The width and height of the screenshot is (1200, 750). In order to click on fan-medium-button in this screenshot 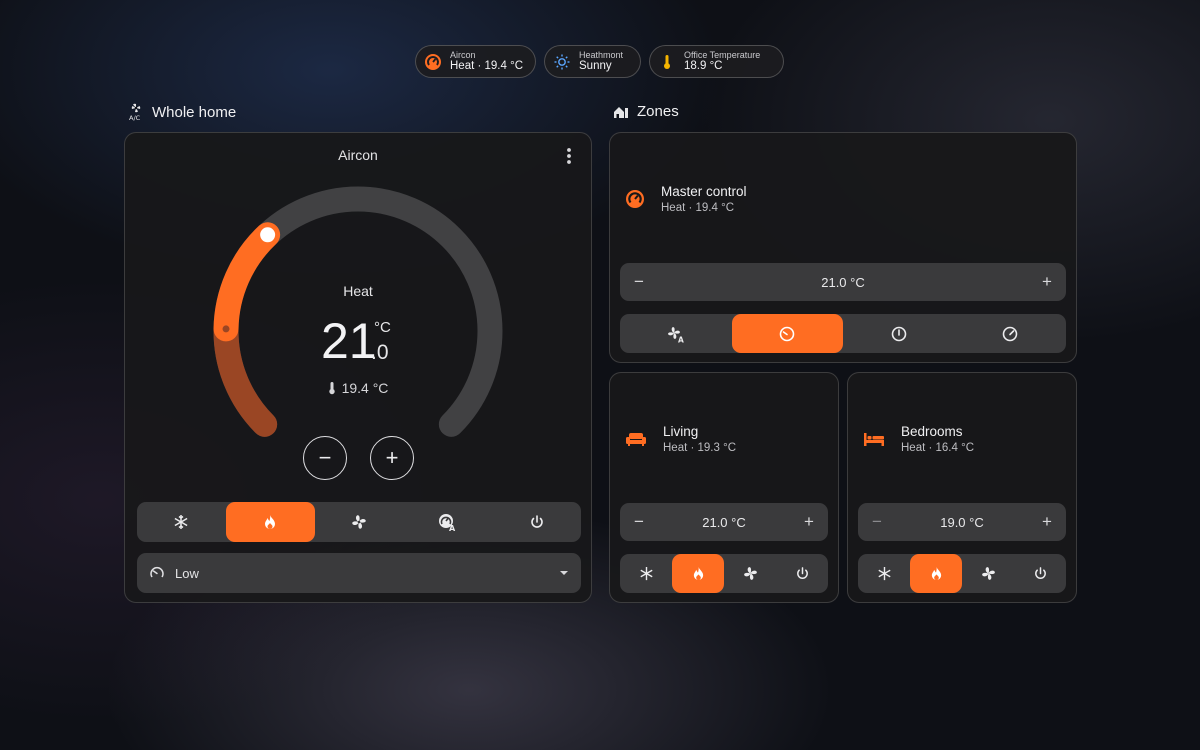, I will do `click(899, 333)`.